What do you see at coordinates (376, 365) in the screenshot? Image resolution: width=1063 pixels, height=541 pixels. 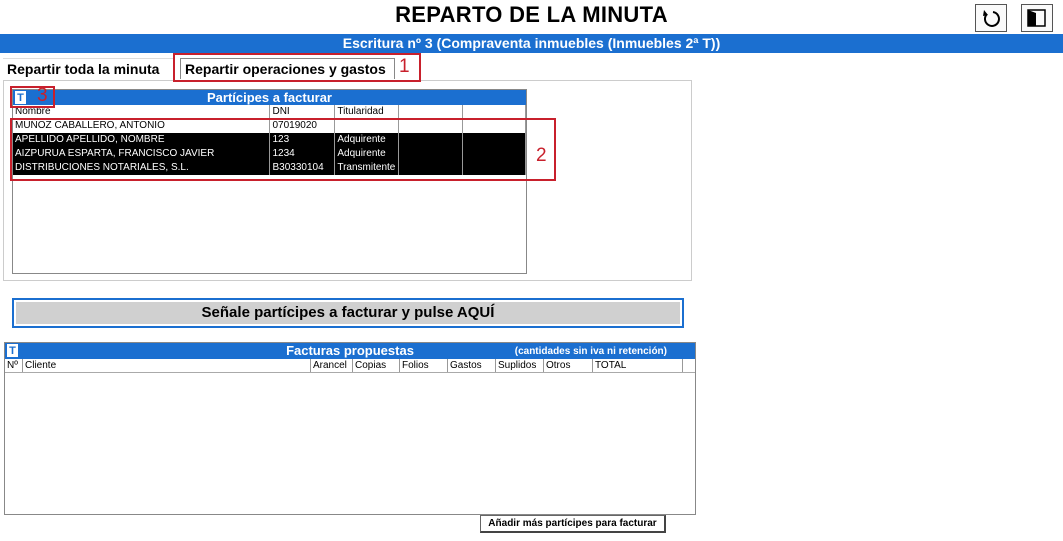 I see `col-copias: Copias` at bounding box center [376, 365].